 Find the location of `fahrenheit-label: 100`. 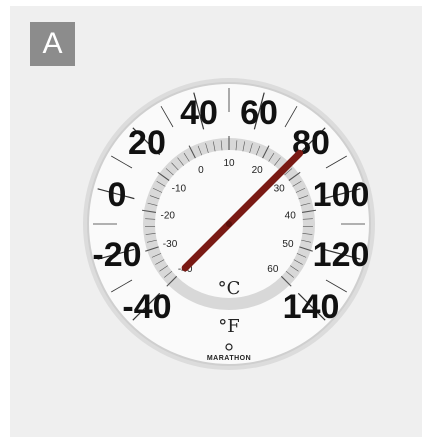

fahrenheit-label: 100 is located at coordinates (341, 195).